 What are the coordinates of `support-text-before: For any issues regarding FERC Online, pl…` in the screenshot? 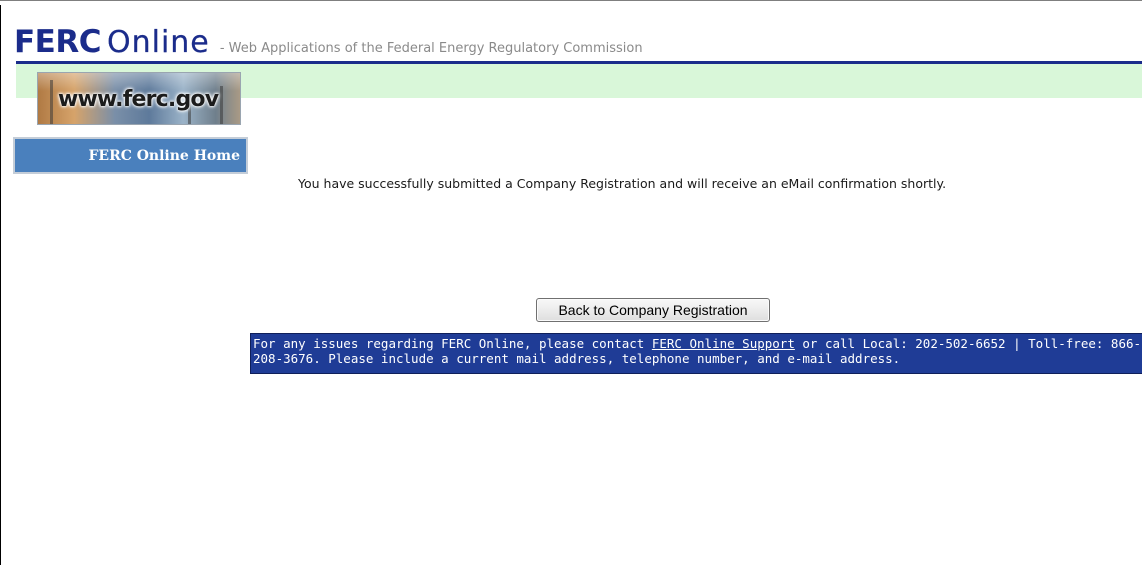 It's located at (452, 343).